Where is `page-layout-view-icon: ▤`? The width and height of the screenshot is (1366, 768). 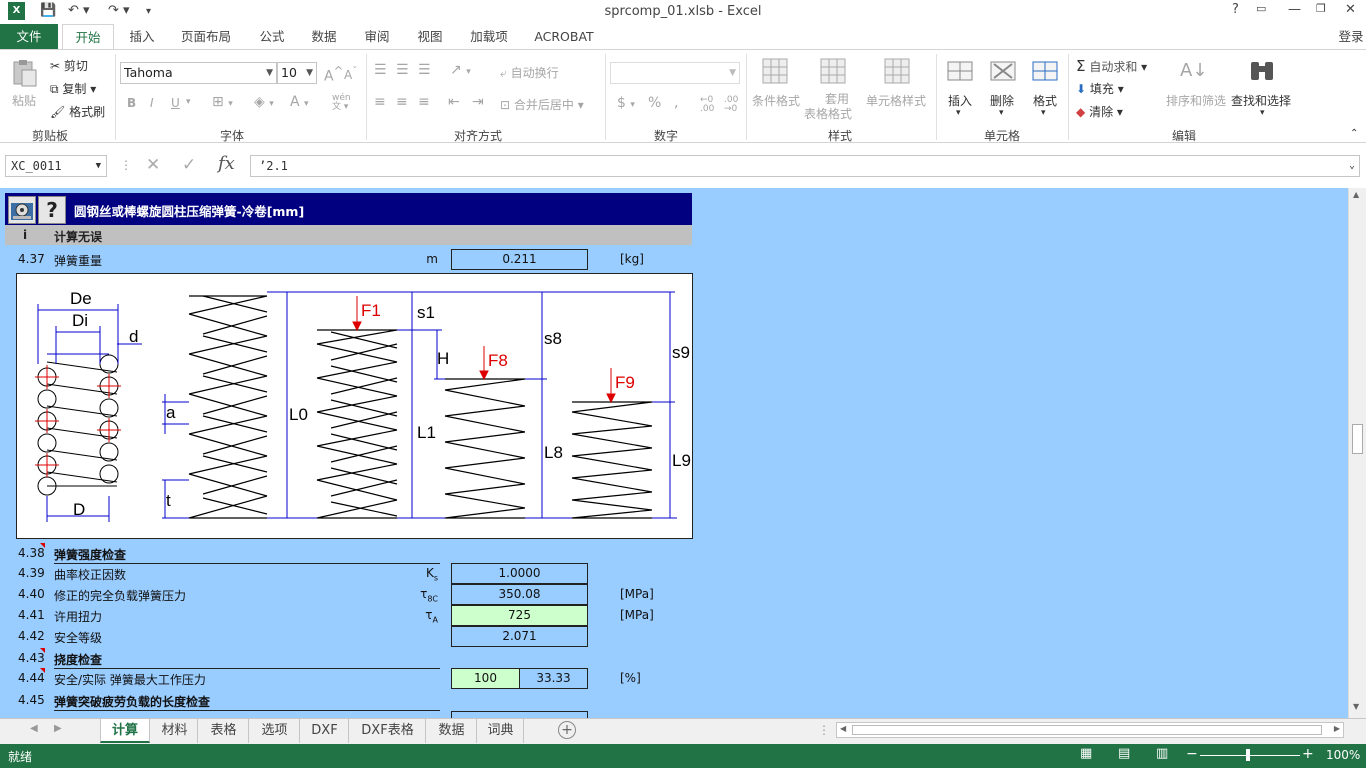
page-layout-view-icon: ▤ is located at coordinates (1124, 753).